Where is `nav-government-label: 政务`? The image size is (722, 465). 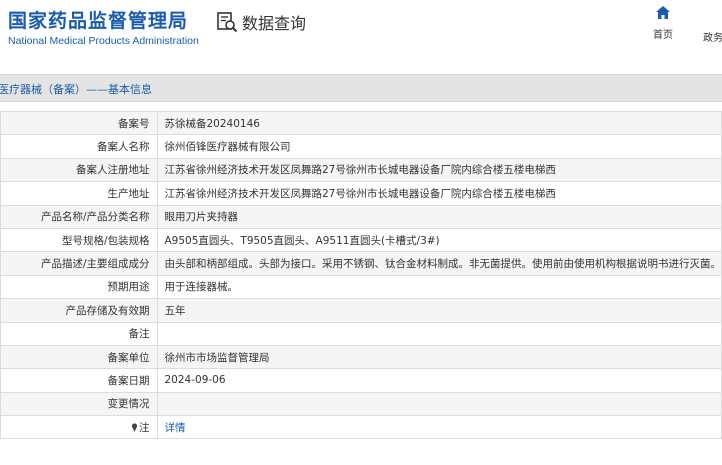
nav-government-label: 政务 is located at coordinates (712, 38).